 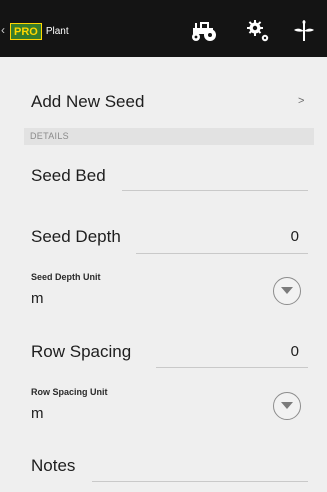 I want to click on row-spacing-unit-dropdown-icon, so click(x=287, y=406).